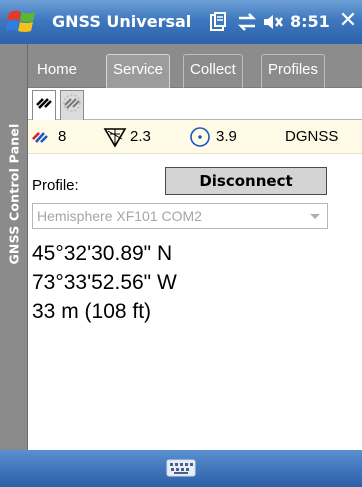 Image resolution: width=362 pixels, height=487 pixels. I want to click on gnss-settings-tab, so click(72, 105).